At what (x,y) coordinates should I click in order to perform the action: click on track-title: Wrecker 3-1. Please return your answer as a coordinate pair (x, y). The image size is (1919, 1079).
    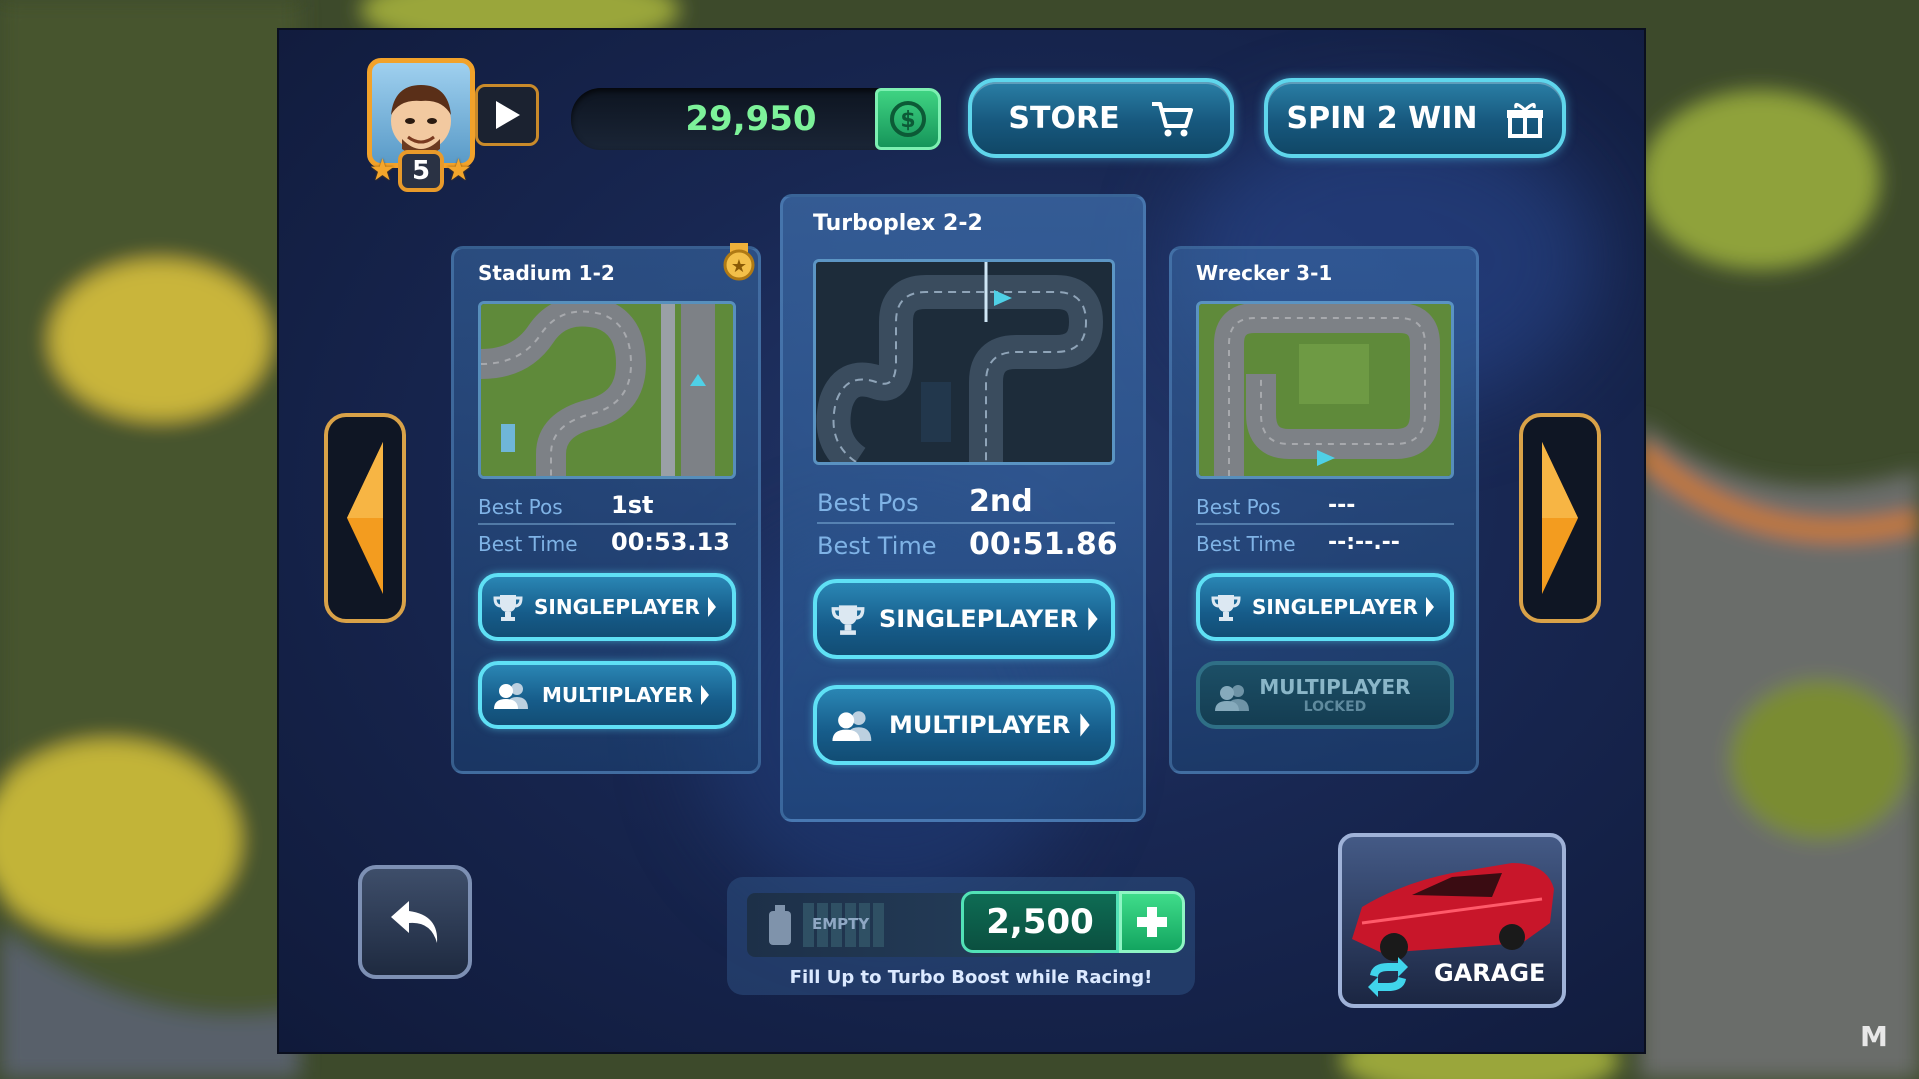
    Looking at the image, I should click on (1264, 273).